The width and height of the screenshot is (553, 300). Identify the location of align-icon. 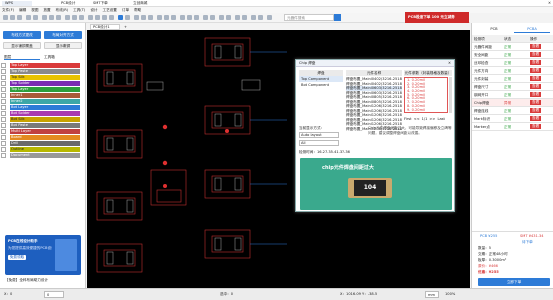
(205, 17).